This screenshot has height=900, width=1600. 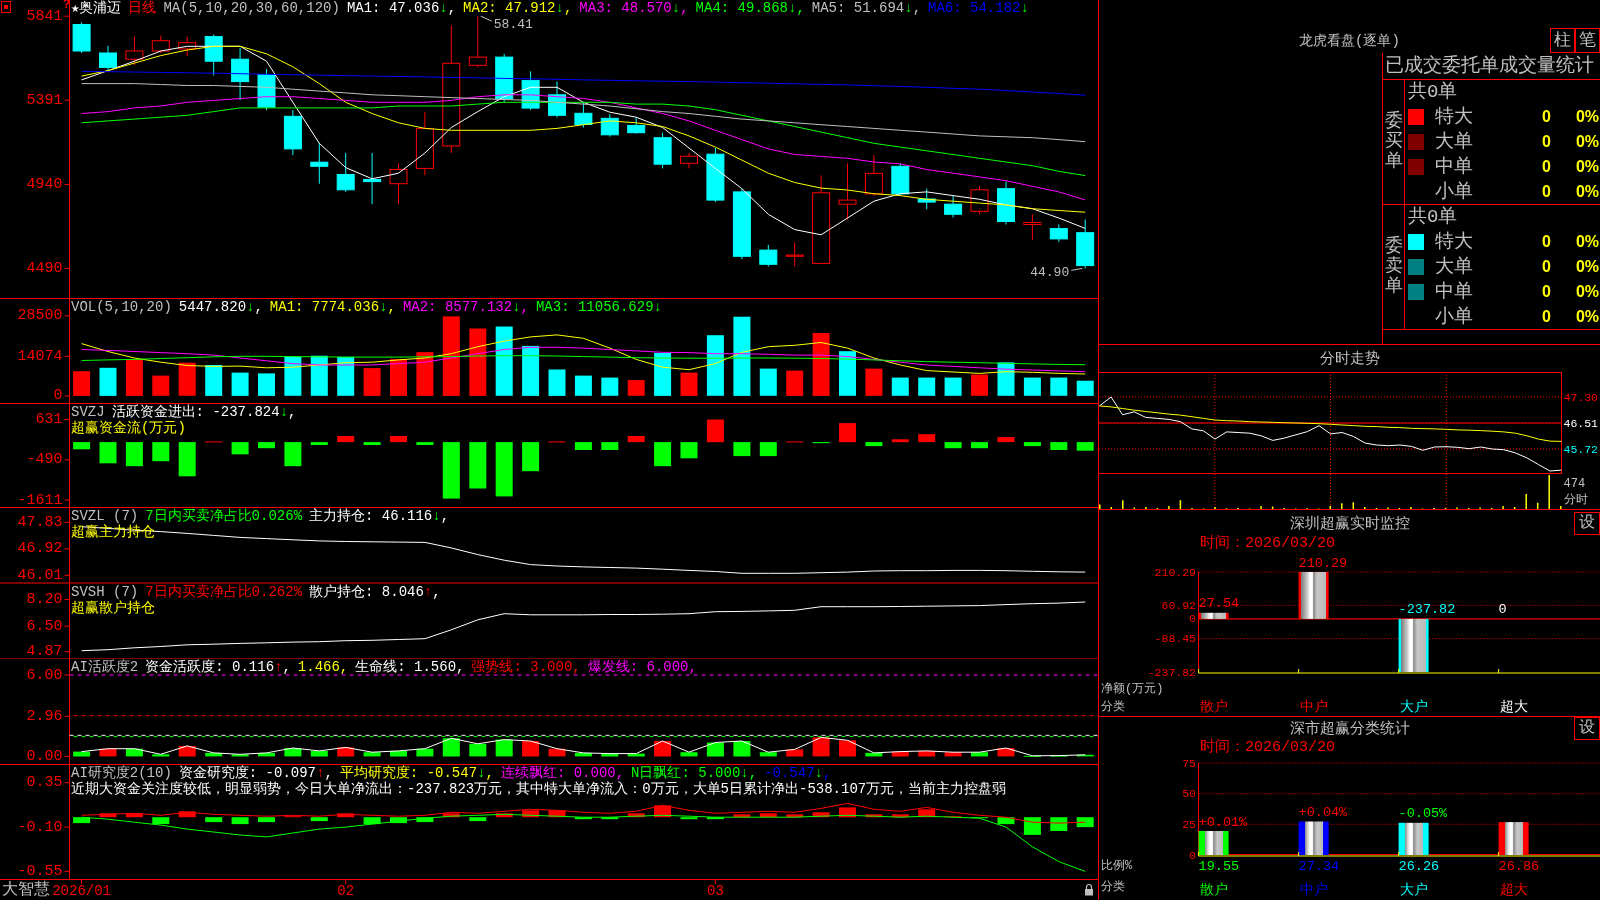 I want to click on axis-title: 分时, so click(x=1575, y=500).